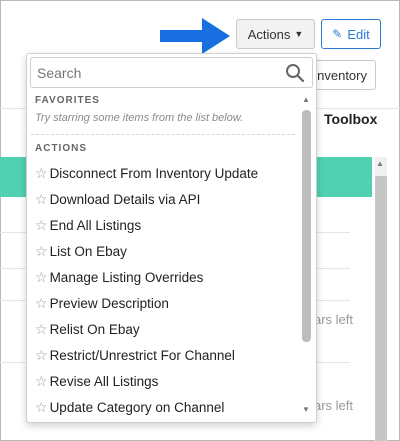 This screenshot has height=441, width=400. I want to click on menu-item-label: Relist On Ebay, so click(94, 329).